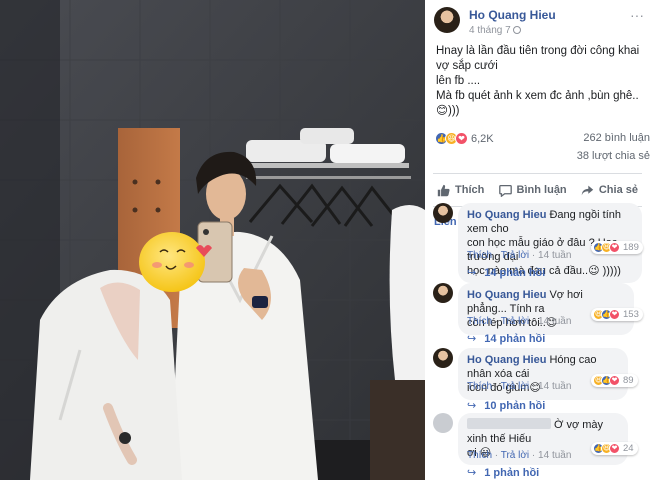  What do you see at coordinates (631, 247) in the screenshot?
I see `comment-reaction-count: 189` at bounding box center [631, 247].